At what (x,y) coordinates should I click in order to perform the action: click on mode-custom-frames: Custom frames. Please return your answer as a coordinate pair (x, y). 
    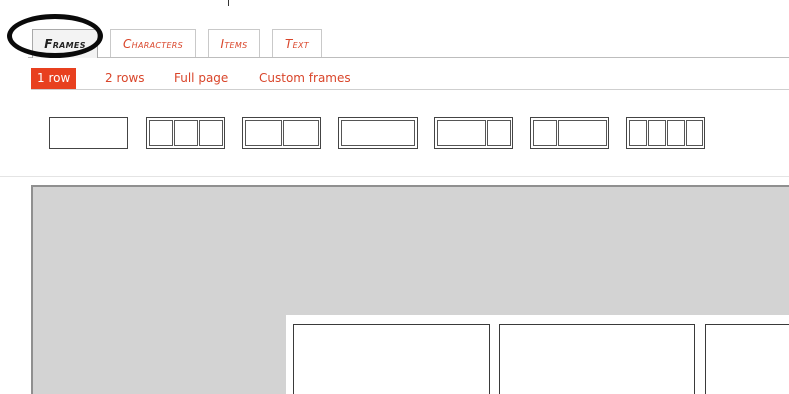
    Looking at the image, I should click on (305, 78).